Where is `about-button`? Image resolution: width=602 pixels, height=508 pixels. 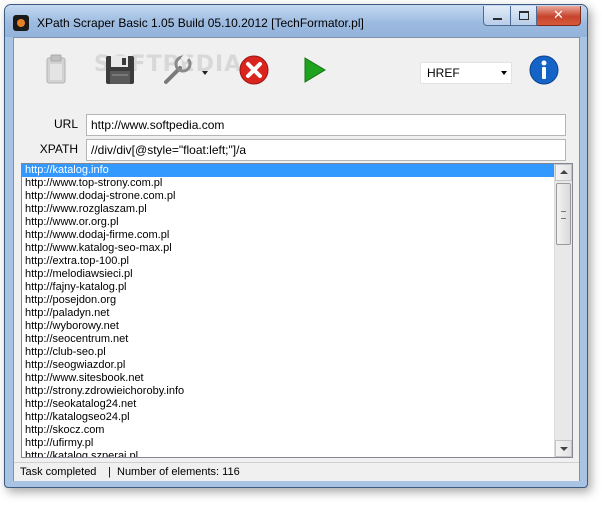
about-button is located at coordinates (544, 70).